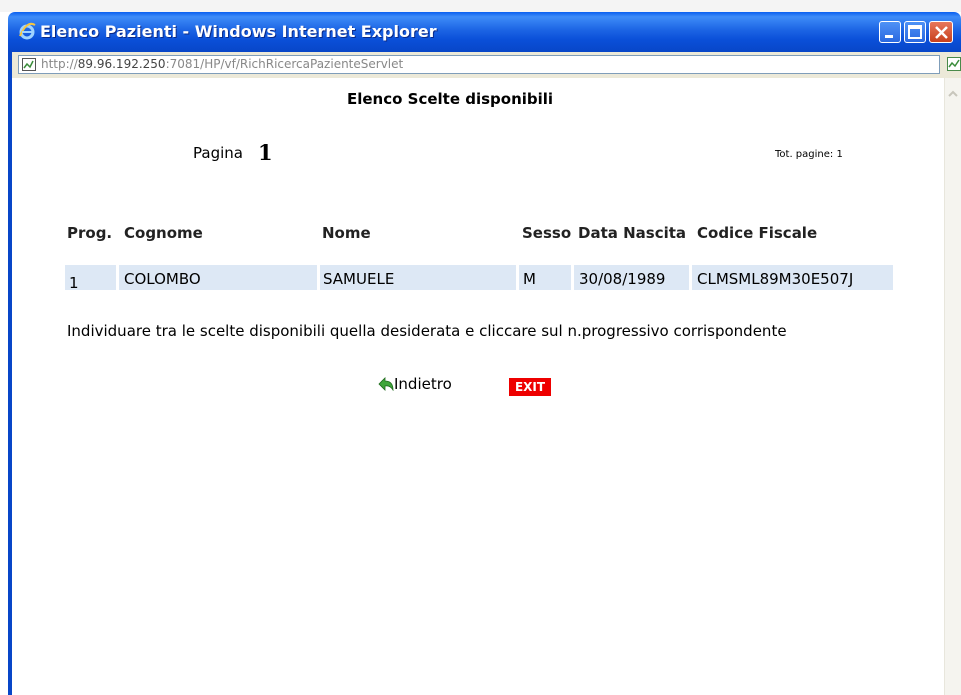  What do you see at coordinates (890, 32) in the screenshot?
I see `minimize-button` at bounding box center [890, 32].